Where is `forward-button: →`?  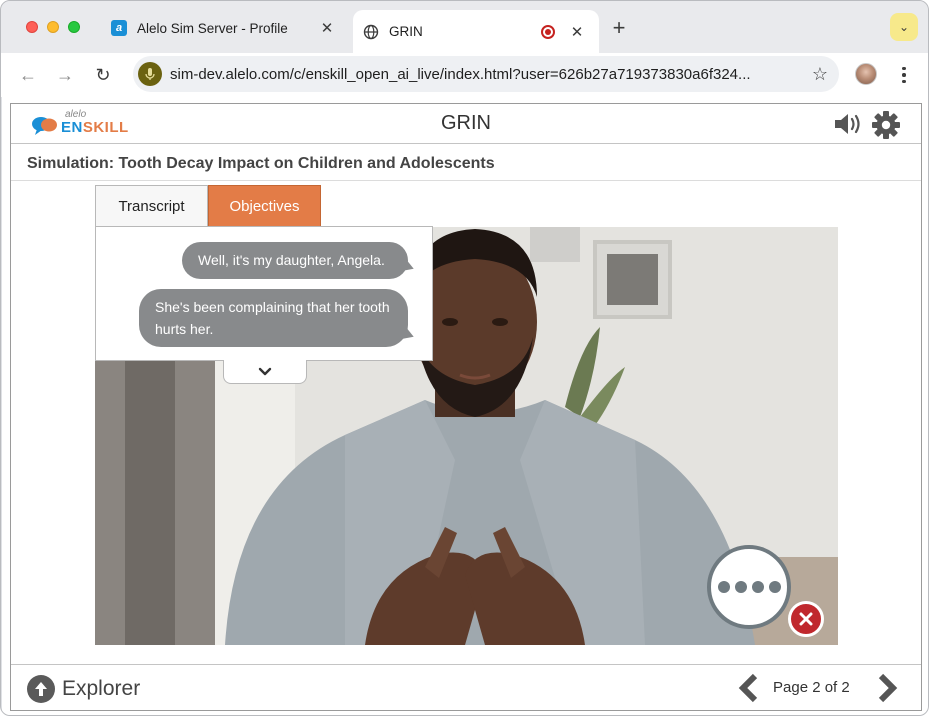 forward-button: → is located at coordinates (65, 75).